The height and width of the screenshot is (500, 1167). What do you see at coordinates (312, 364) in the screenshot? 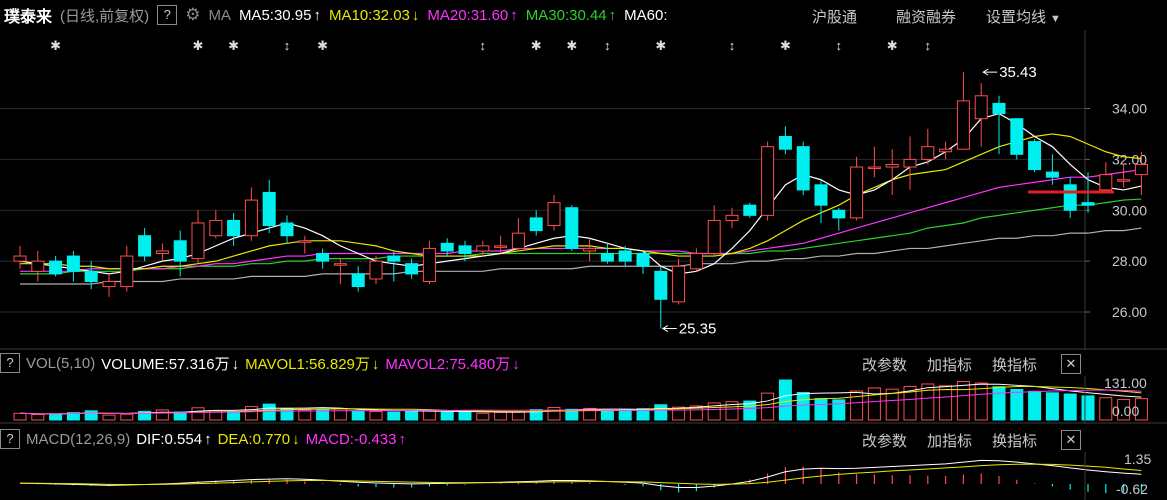
I see `mavol1-value: MAVOL1:56.829万 ↓` at bounding box center [312, 364].